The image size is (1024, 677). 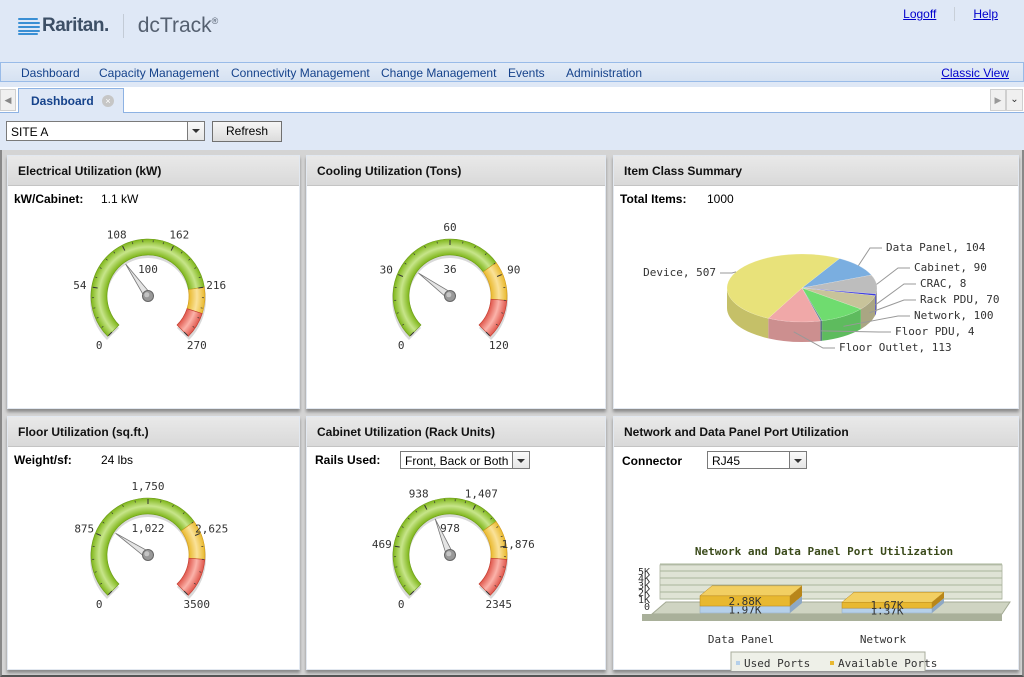 What do you see at coordinates (936, 247) in the screenshot?
I see `pie-data-label: Data Panel, 104` at bounding box center [936, 247].